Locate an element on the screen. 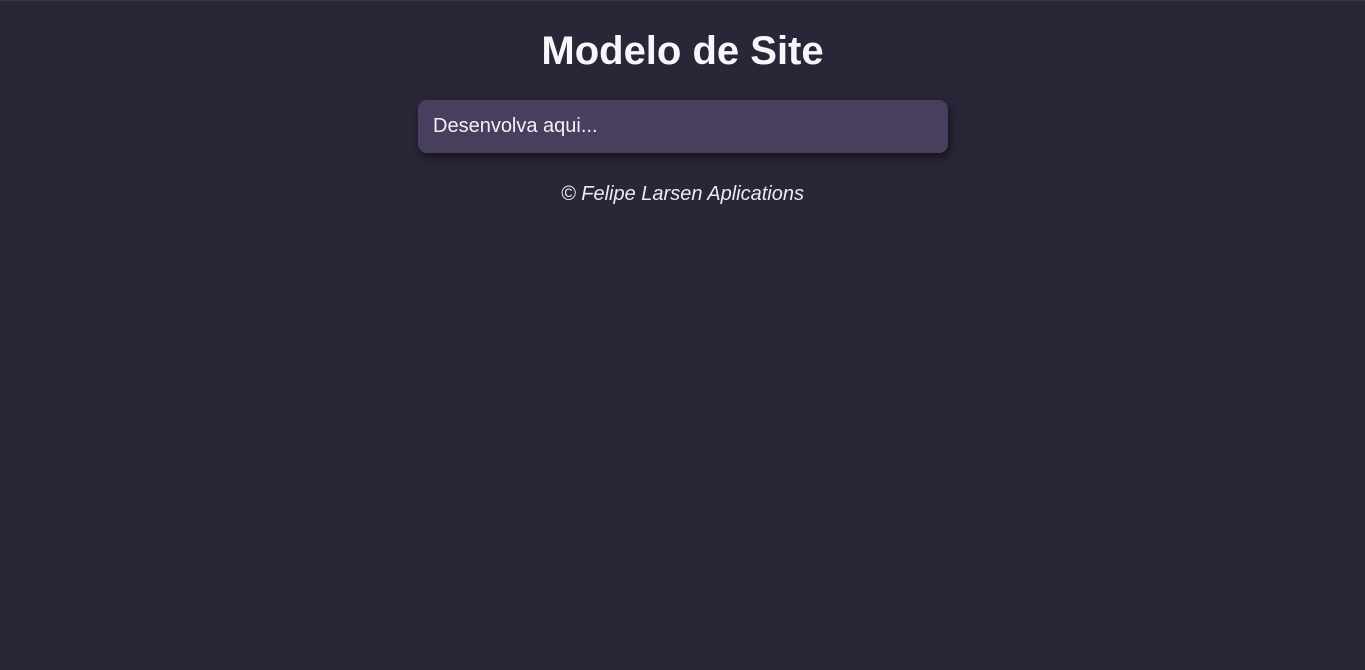 The image size is (1365, 670). footer-copyright: © Felipe Larsen Aplications is located at coordinates (682, 194).